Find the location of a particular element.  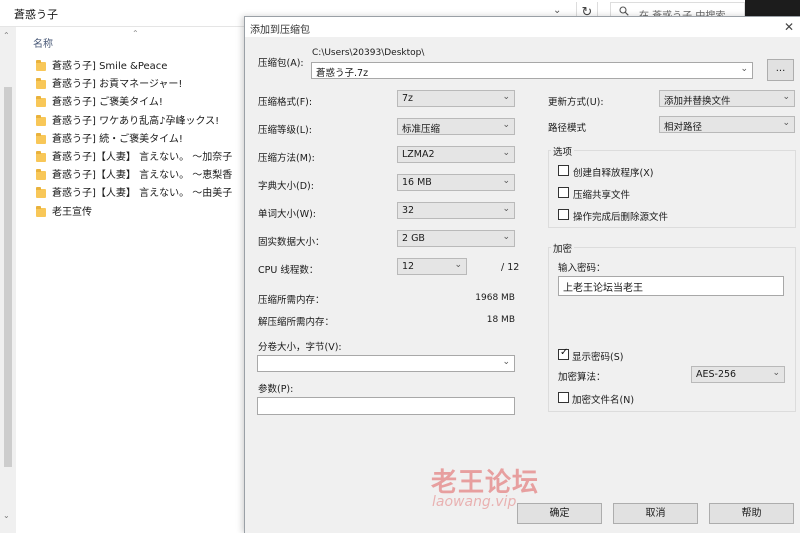

list-item: 蒼惑う子] 続・ご褒美タイム! is located at coordinates (141, 140).